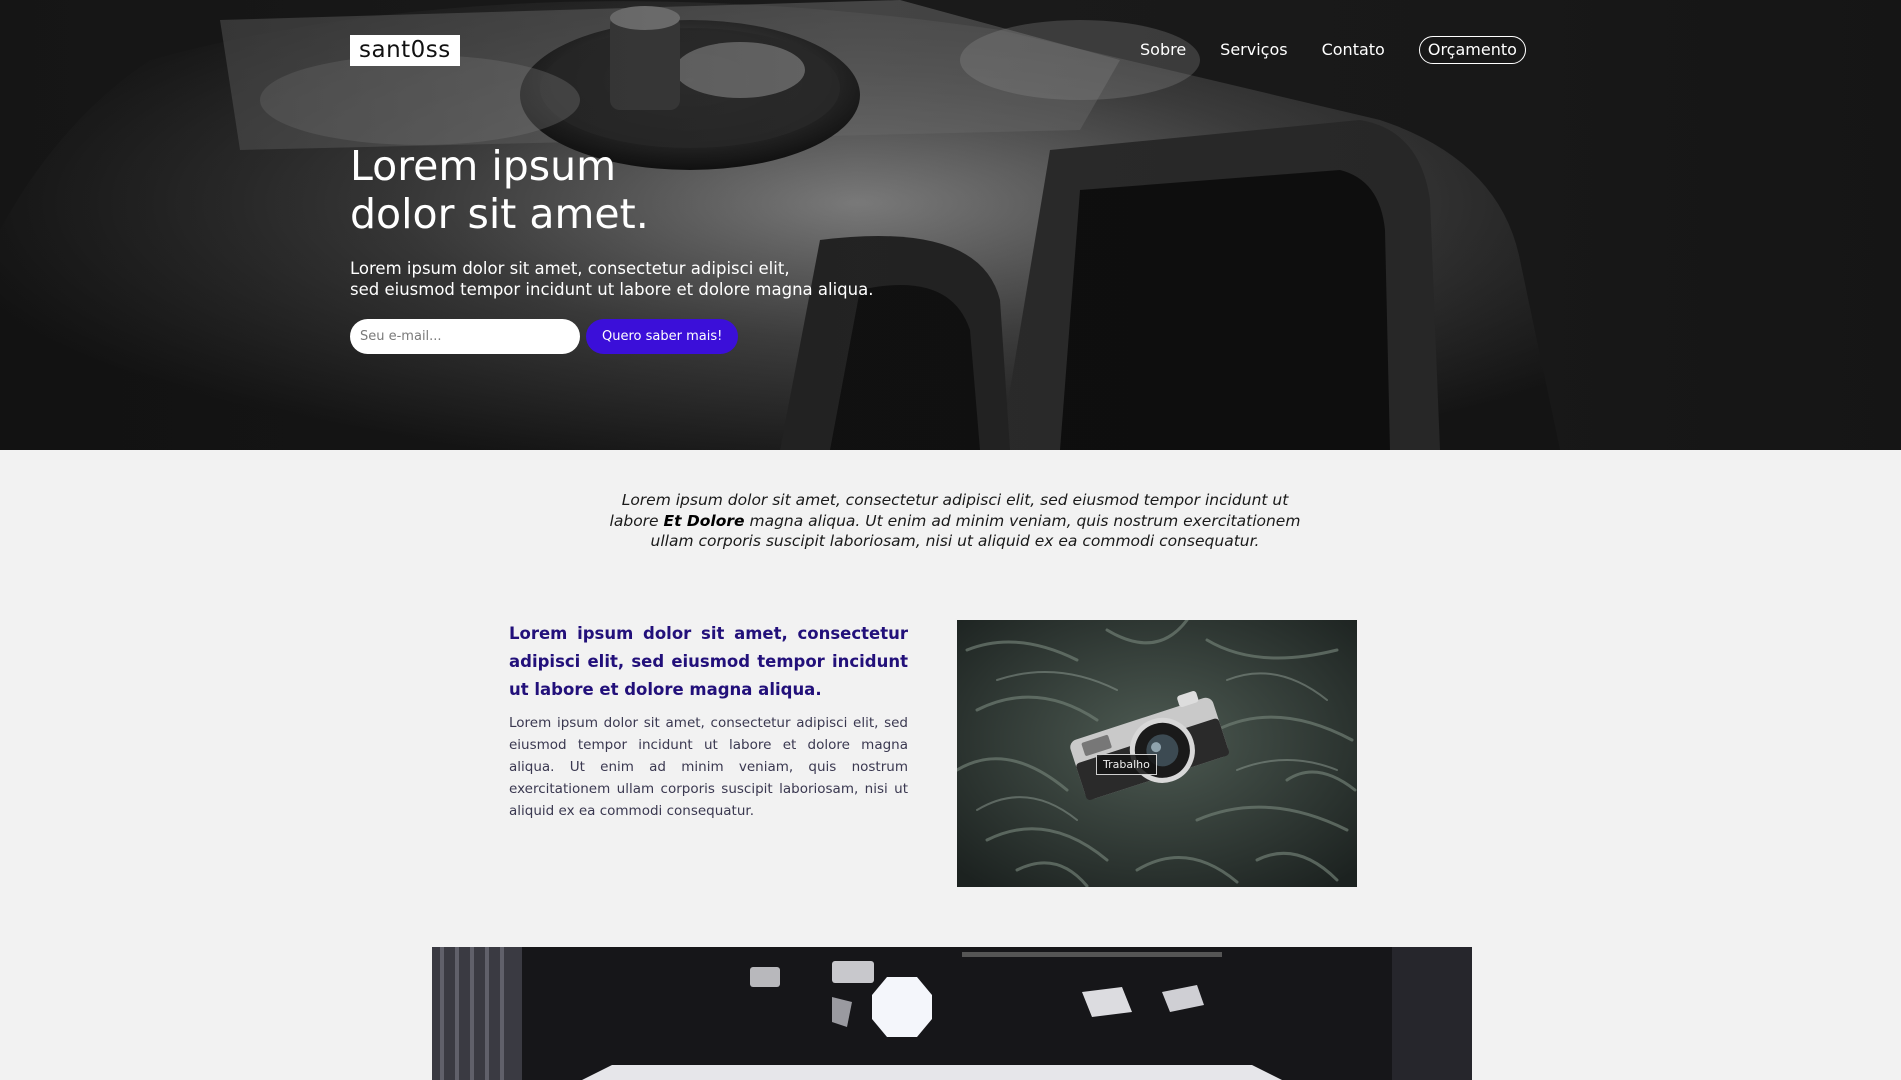 Image resolution: width=1901 pixels, height=1080 pixels. What do you see at coordinates (1163, 50) in the screenshot?
I see `nav-link-sobre: Sobre` at bounding box center [1163, 50].